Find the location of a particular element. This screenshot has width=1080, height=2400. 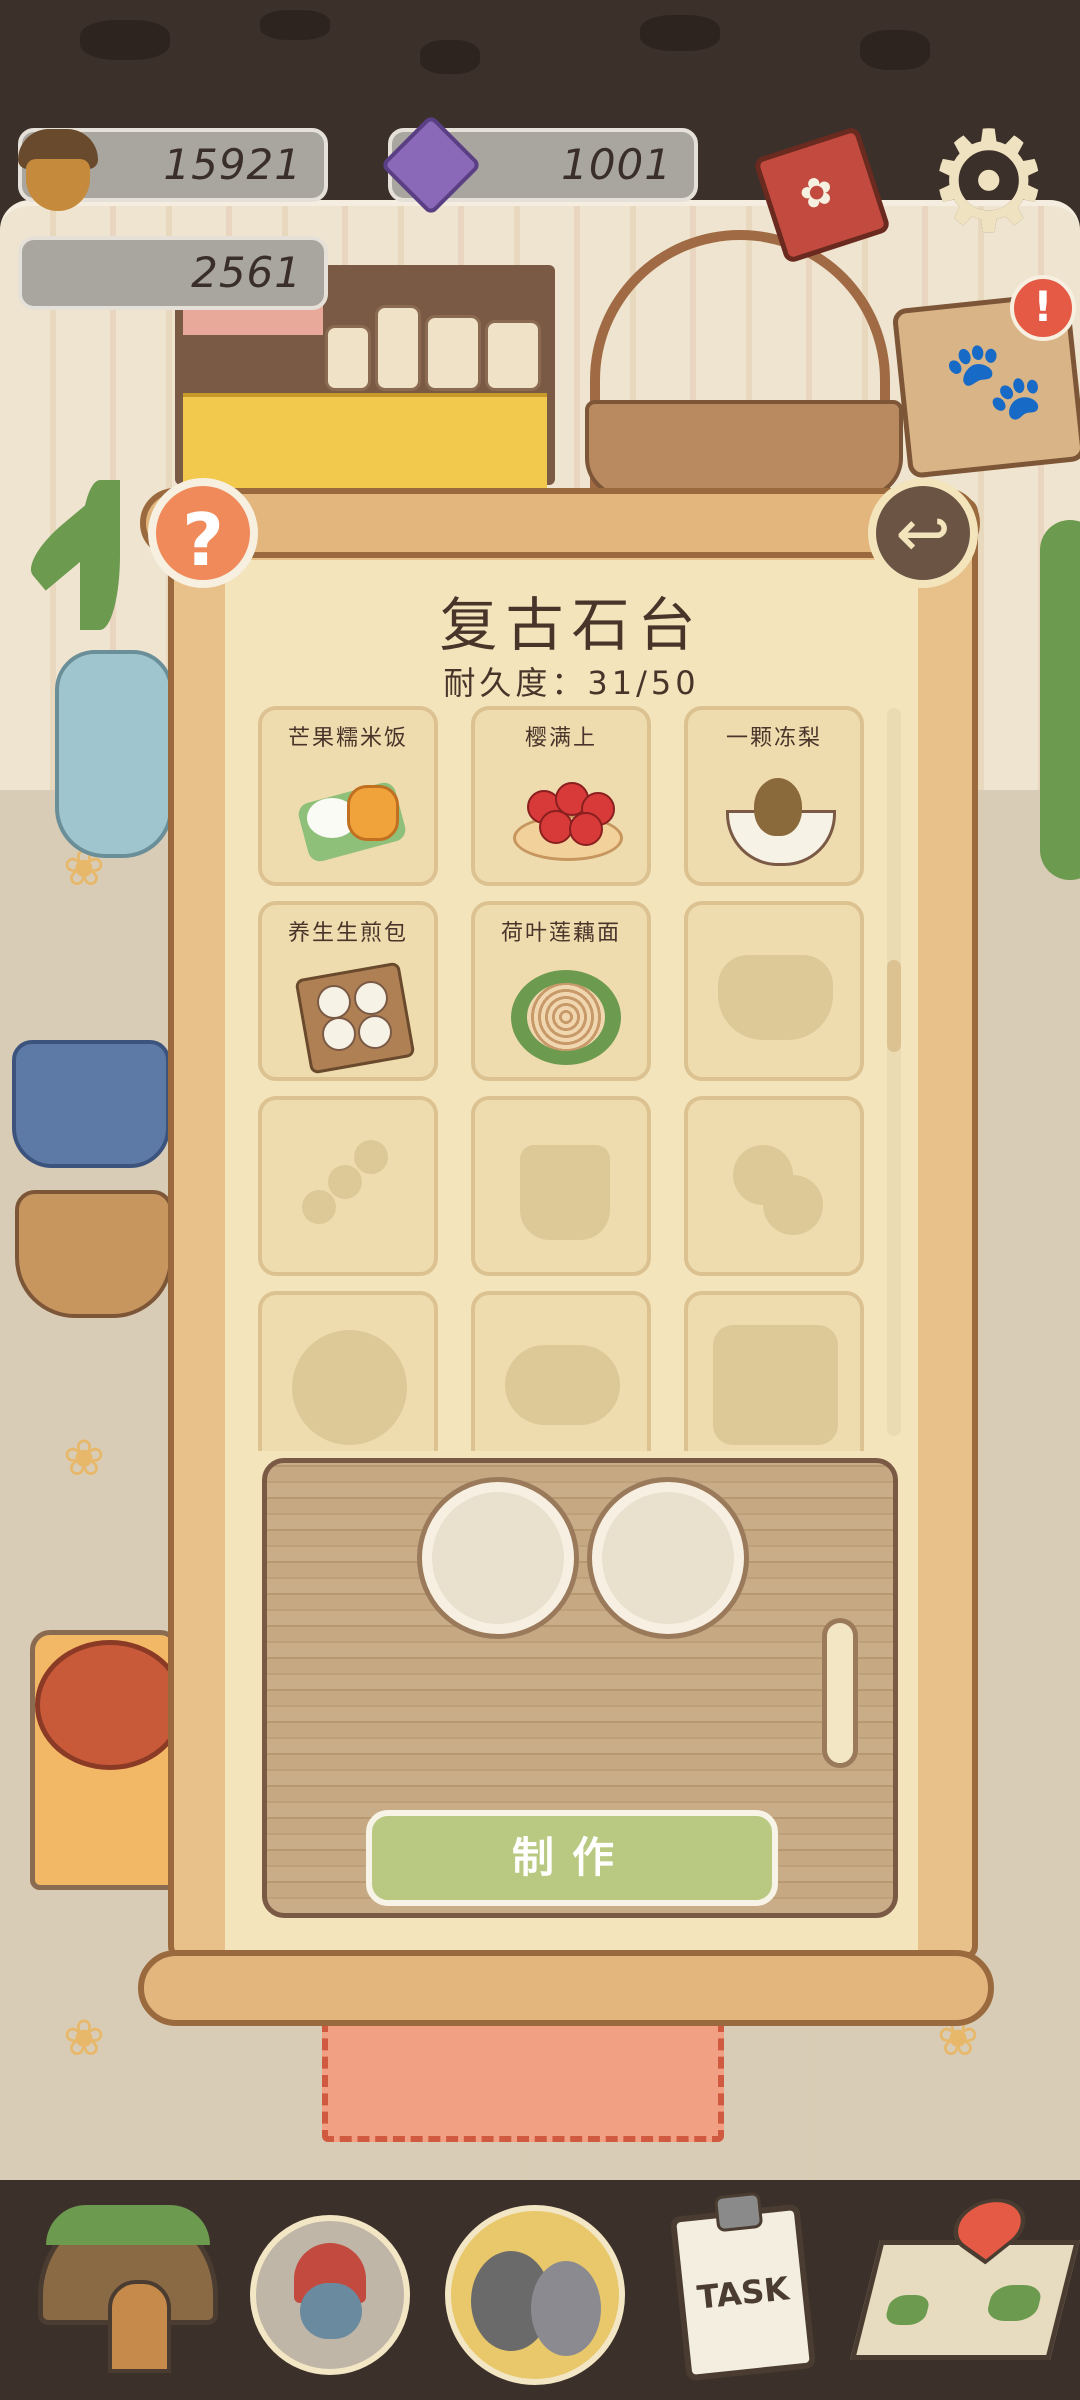

plant-right is located at coordinates (1060, 700).